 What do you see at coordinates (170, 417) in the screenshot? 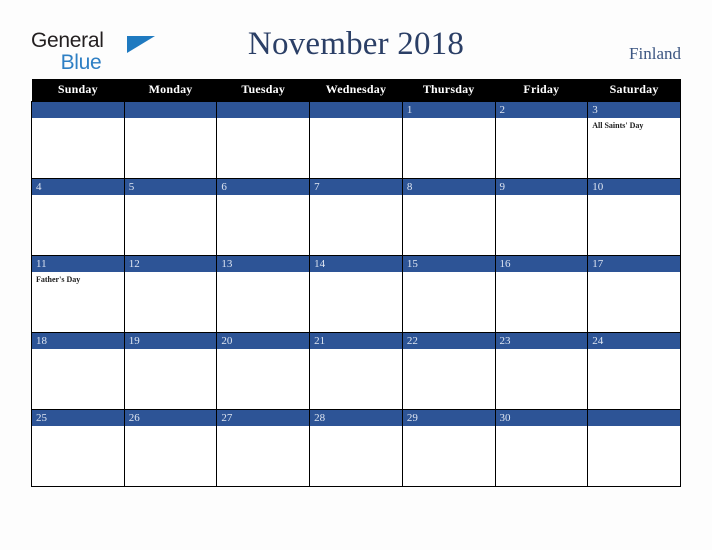
I see `day-number: 26` at bounding box center [170, 417].